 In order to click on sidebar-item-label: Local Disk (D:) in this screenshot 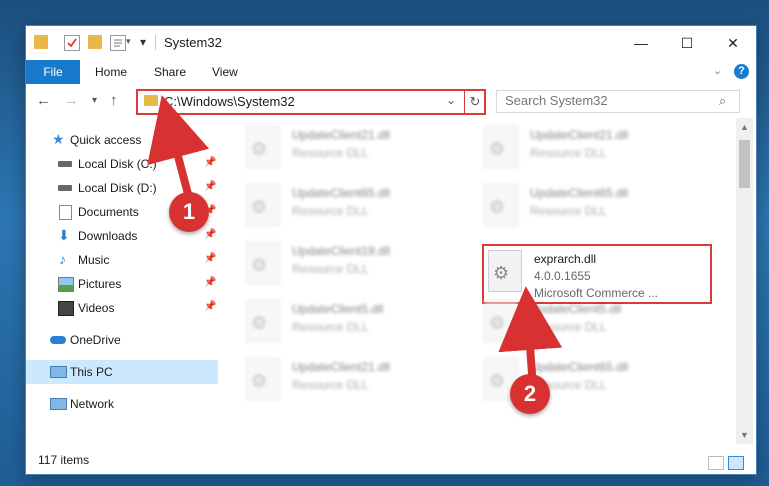, I will do `click(117, 188)`.